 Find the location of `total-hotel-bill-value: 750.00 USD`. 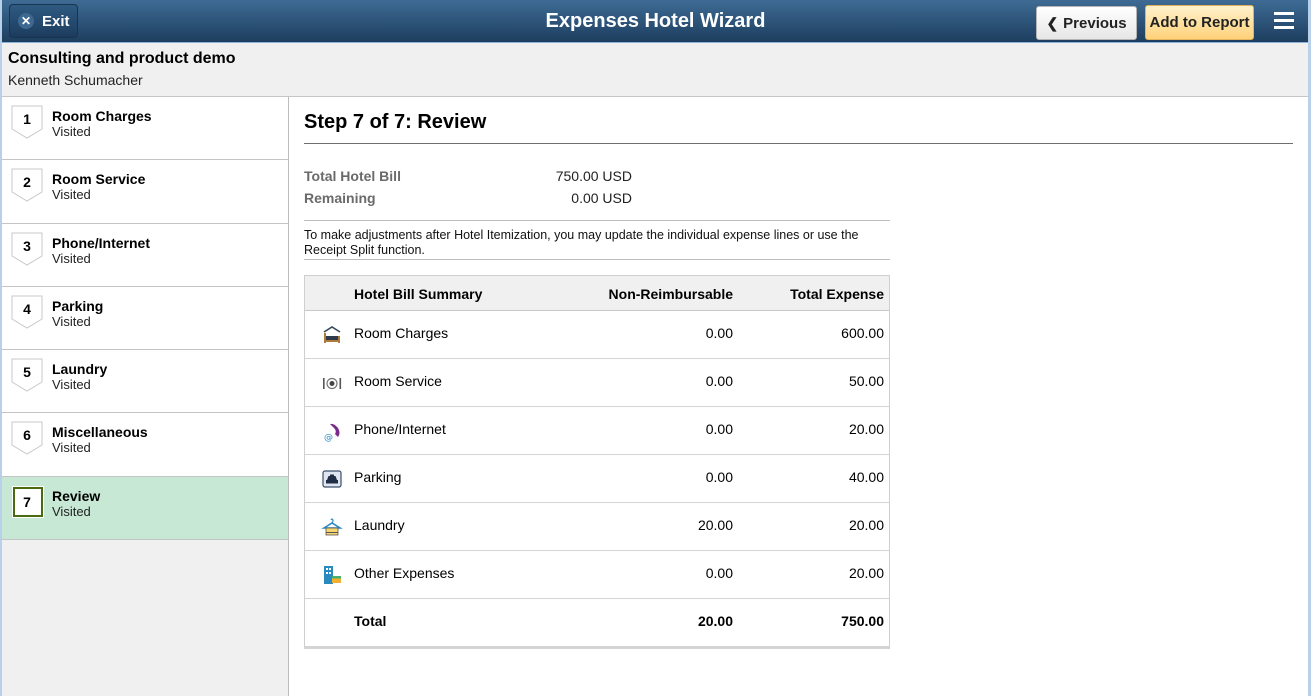

total-hotel-bill-value: 750.00 USD is located at coordinates (593, 176).